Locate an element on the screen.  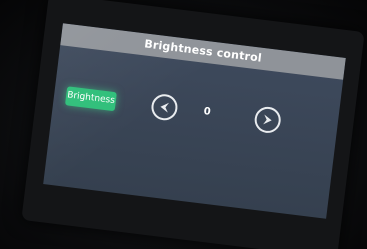
arrow-right-icon is located at coordinates (267, 119).